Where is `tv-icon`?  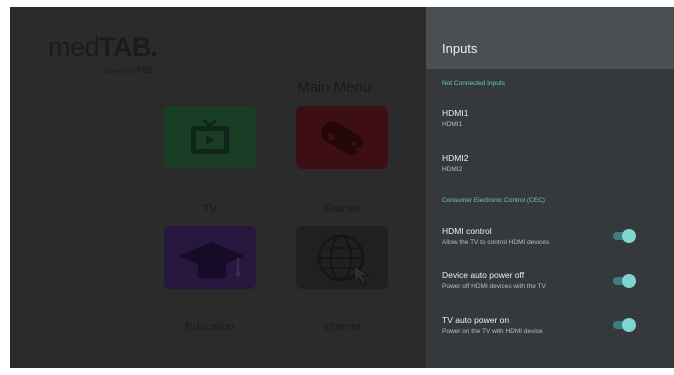
tv-icon is located at coordinates (210, 136).